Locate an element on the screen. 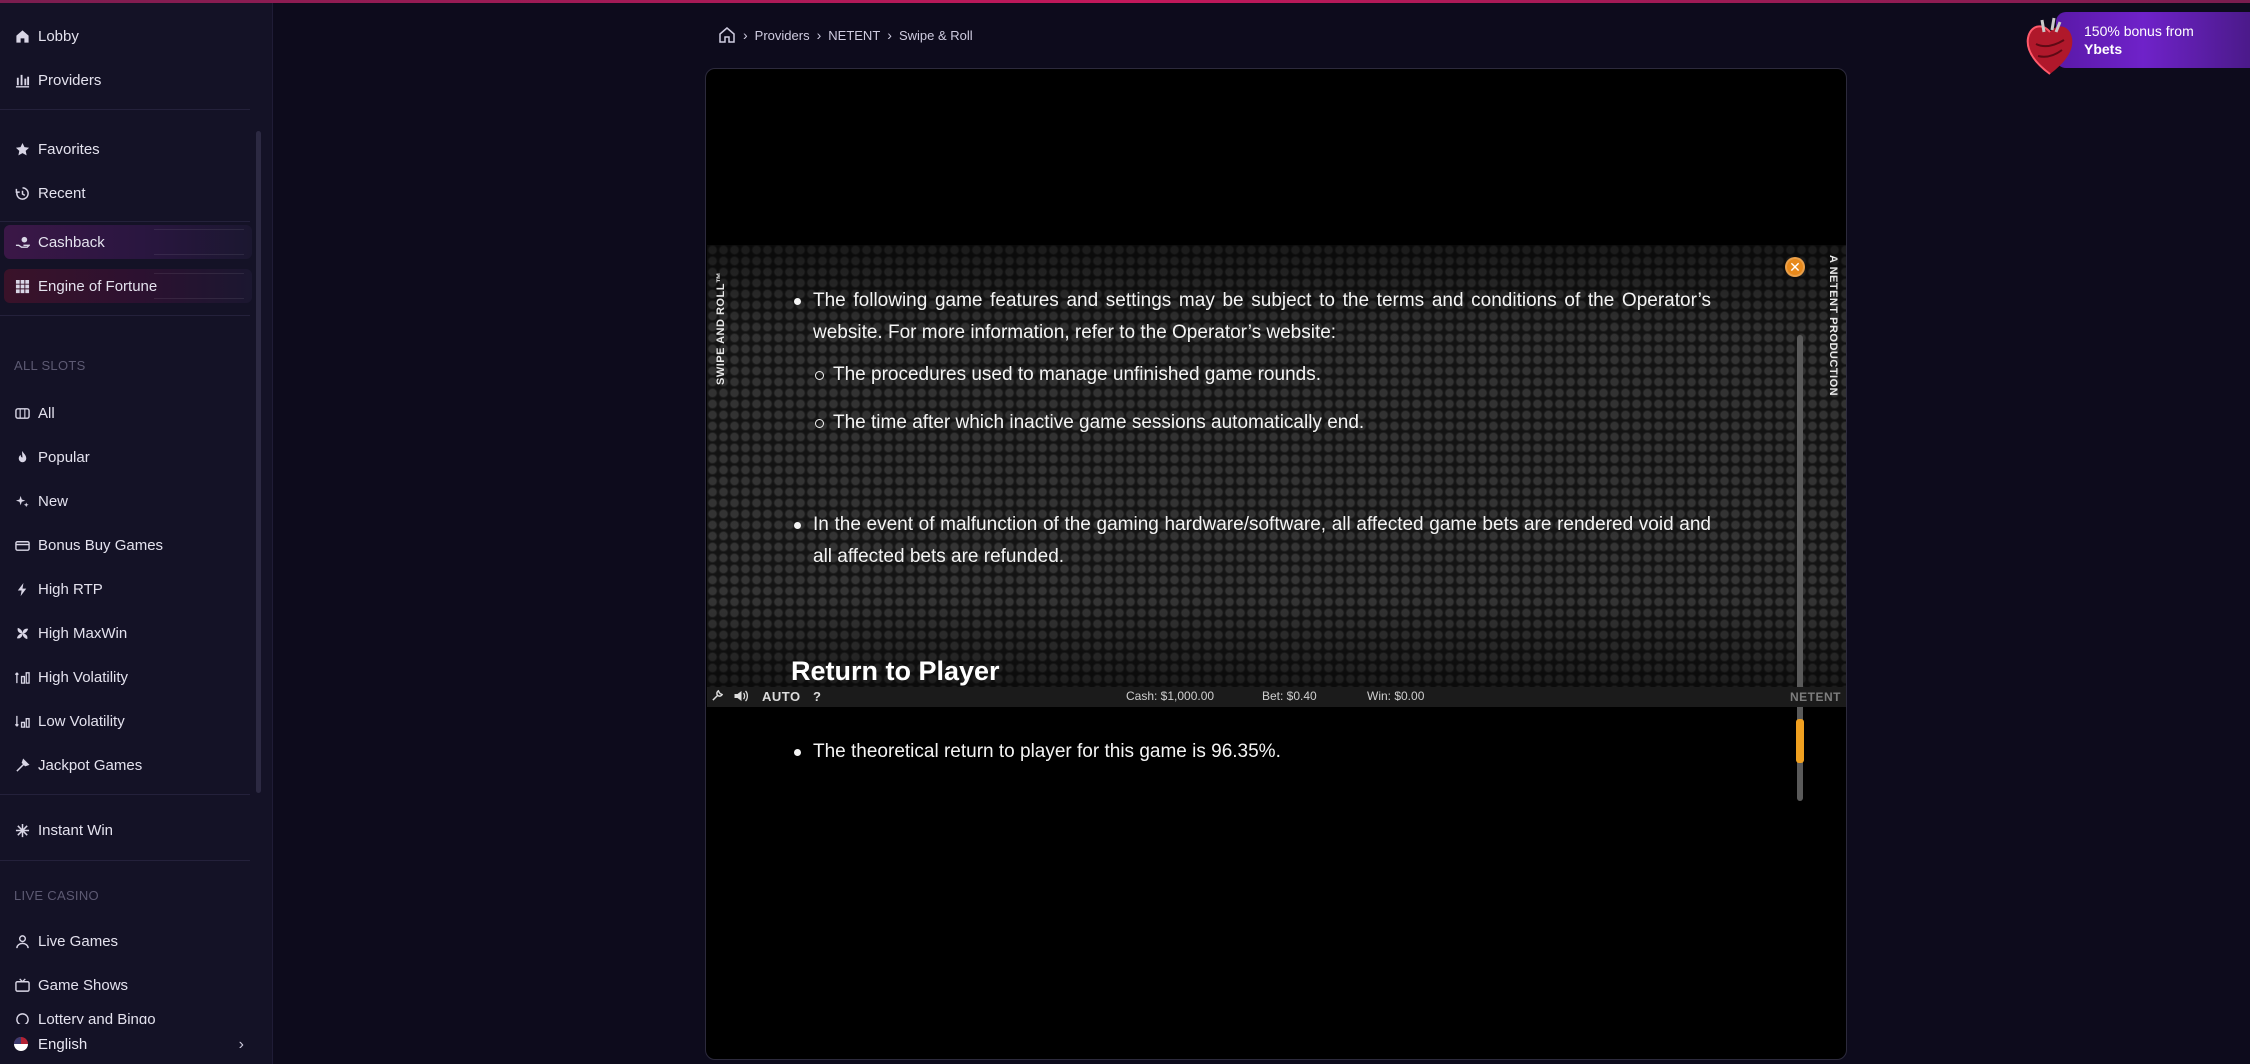  close-rules-button: ✕ is located at coordinates (1795, 267).